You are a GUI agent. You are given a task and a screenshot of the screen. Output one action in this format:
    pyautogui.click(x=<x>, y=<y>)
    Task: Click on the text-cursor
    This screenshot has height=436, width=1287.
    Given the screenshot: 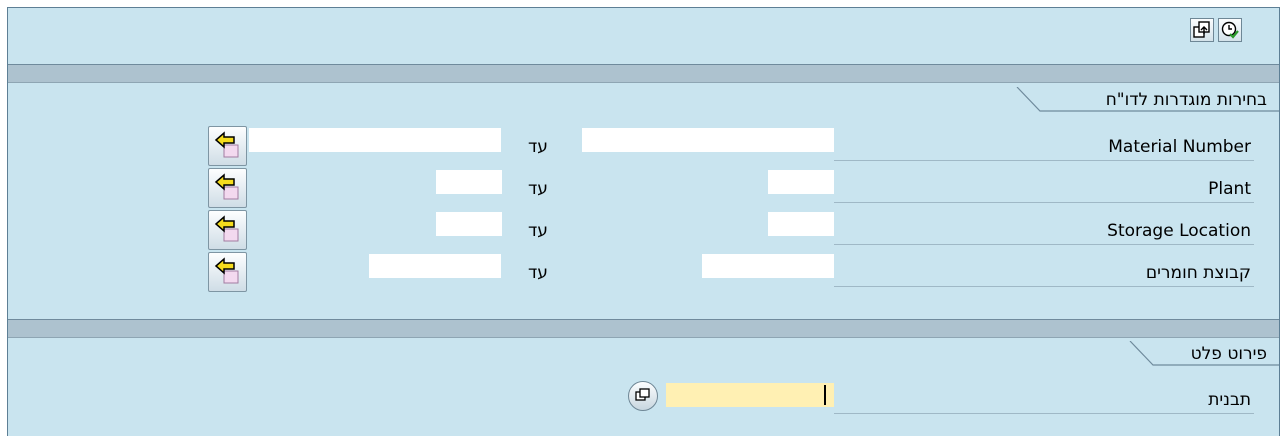 What is the action you would take?
    pyautogui.click(x=825, y=395)
    